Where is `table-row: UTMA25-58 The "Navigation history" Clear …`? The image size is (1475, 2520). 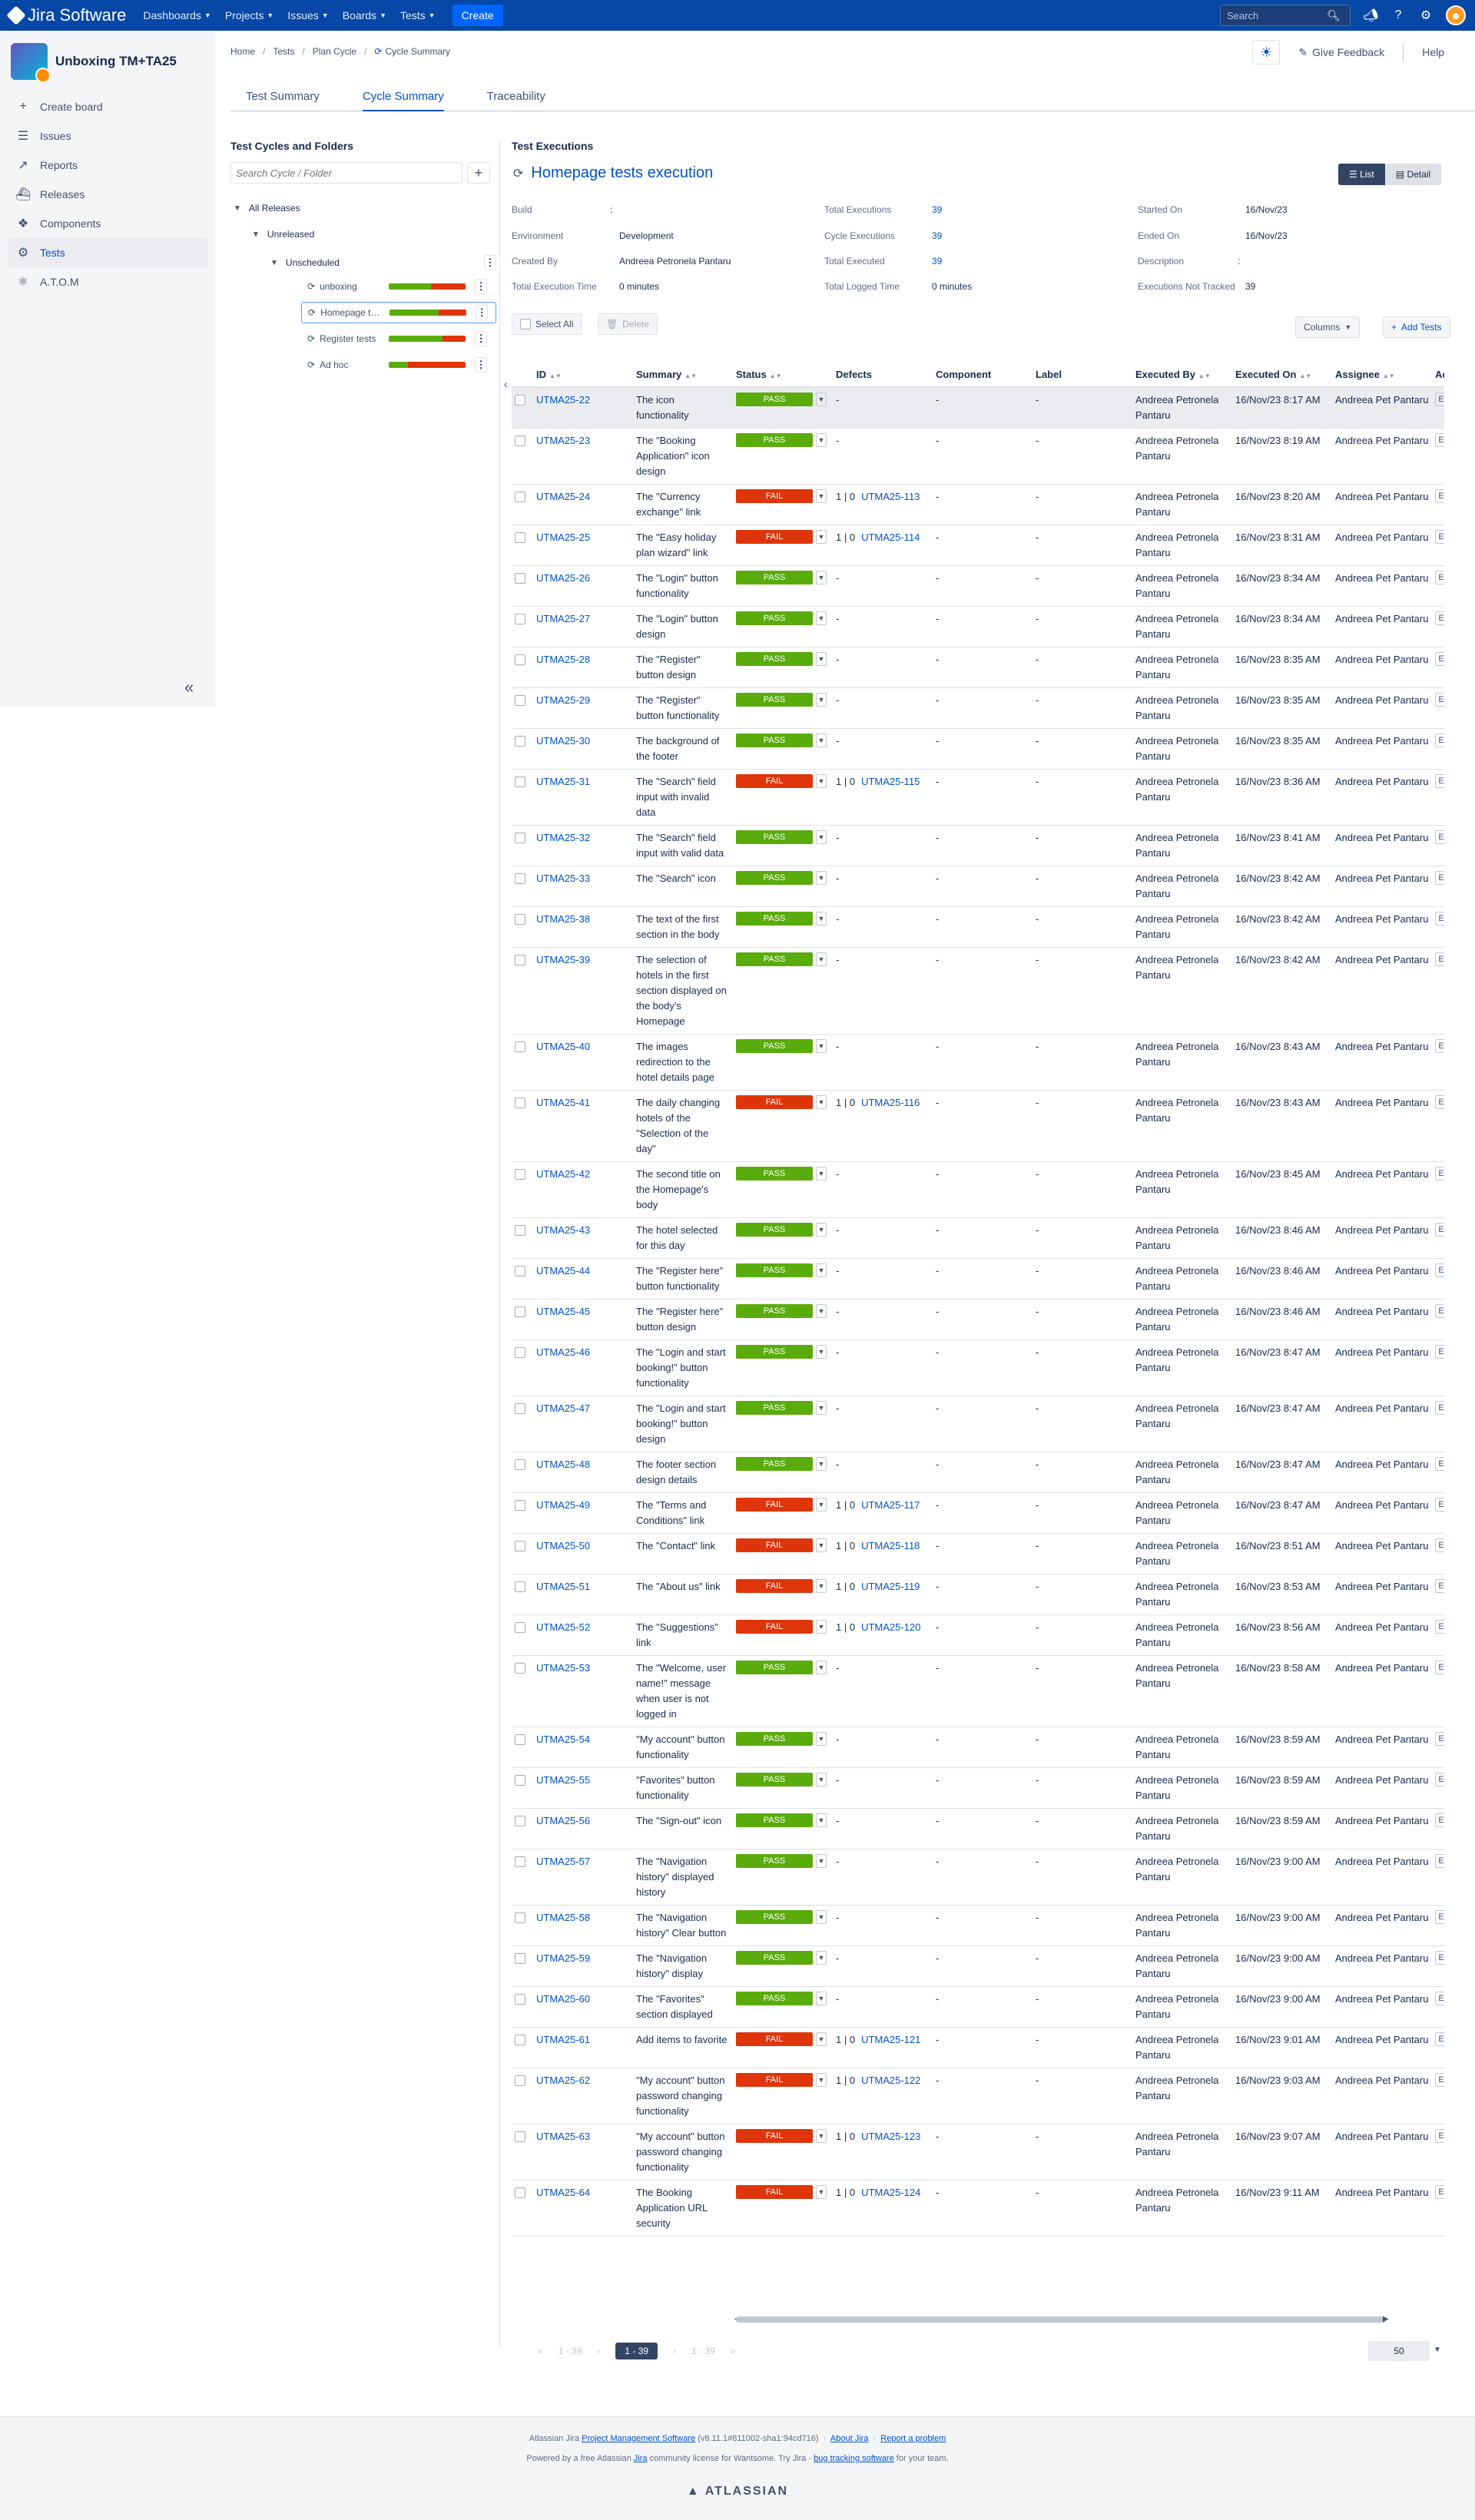
table-row: UTMA25-58 The "Navigation history" Clear … is located at coordinates (978, 1925).